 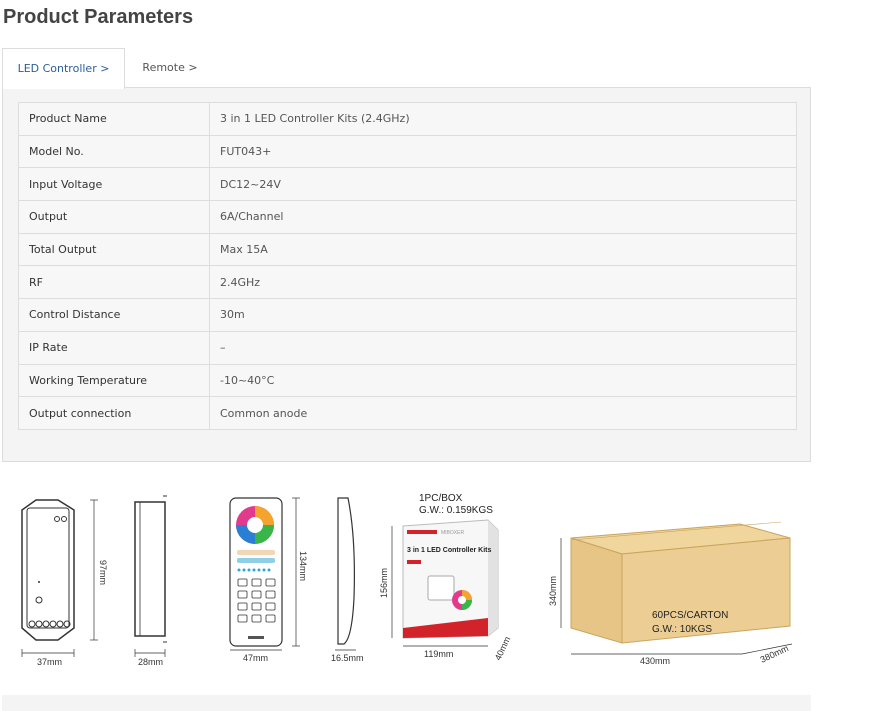 I want to click on box-qty-label: 1PC/BOX, so click(x=441, y=498).